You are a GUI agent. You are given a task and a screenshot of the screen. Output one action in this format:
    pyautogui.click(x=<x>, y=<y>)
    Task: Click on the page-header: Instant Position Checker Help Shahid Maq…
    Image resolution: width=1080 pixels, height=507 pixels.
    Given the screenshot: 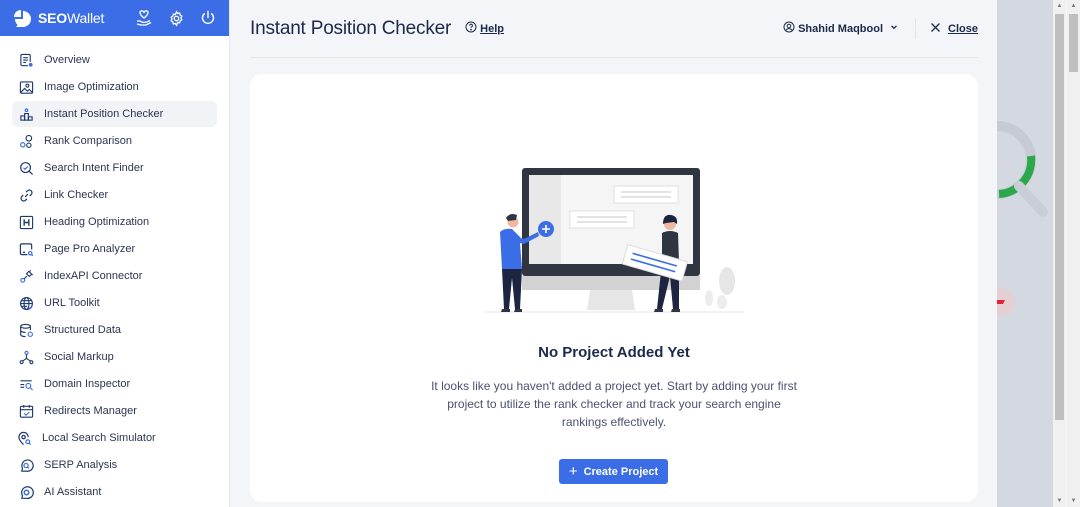 What is the action you would take?
    pyautogui.click(x=614, y=29)
    